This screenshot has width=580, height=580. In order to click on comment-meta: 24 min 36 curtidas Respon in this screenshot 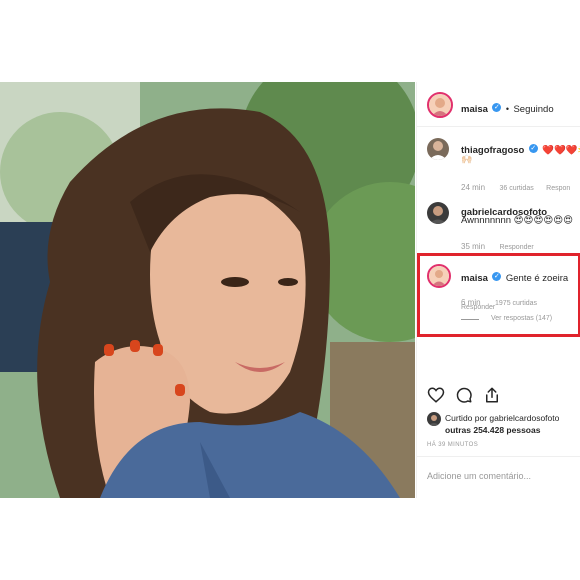, I will do `click(515, 186)`.